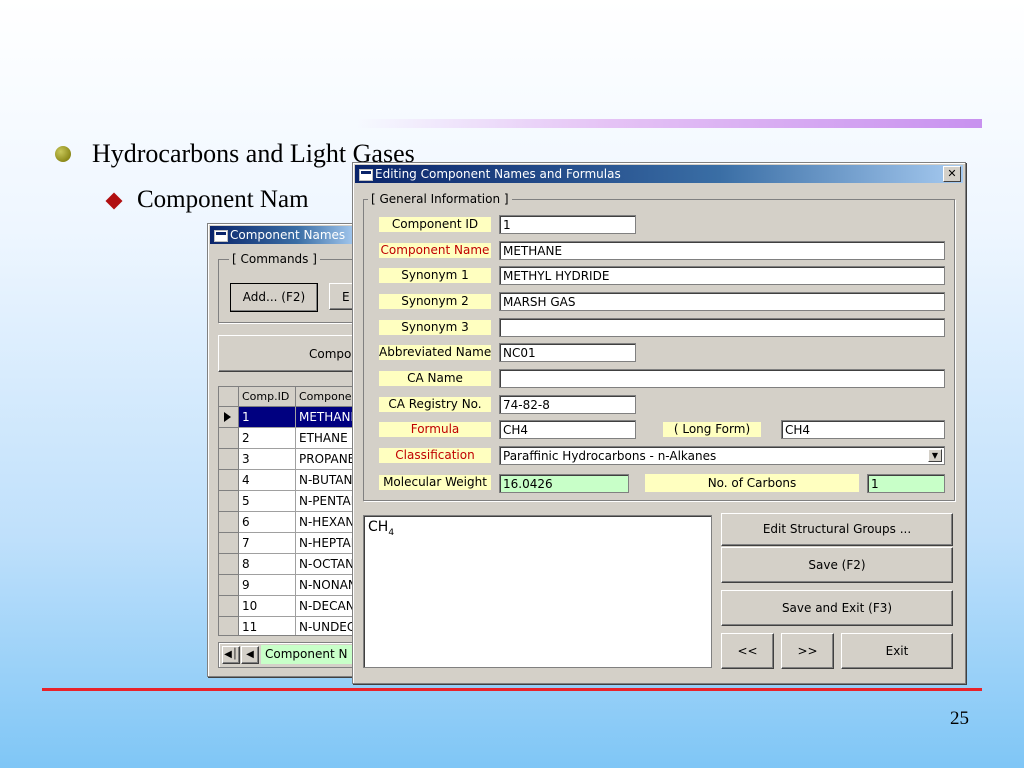 The height and width of the screenshot is (768, 1024). What do you see at coordinates (312, 654) in the screenshot?
I see `nav-record-label: Component N` at bounding box center [312, 654].